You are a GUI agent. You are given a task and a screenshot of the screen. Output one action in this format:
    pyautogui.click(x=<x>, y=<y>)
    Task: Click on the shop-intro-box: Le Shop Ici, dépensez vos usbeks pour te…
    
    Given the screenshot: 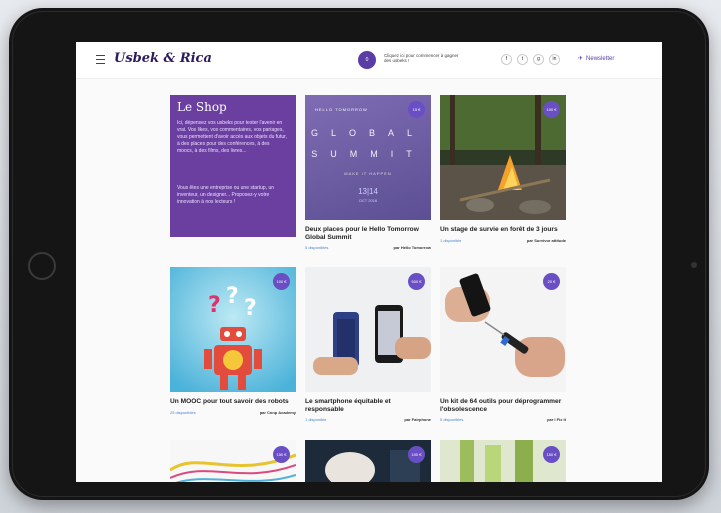 What is the action you would take?
    pyautogui.click(x=233, y=166)
    